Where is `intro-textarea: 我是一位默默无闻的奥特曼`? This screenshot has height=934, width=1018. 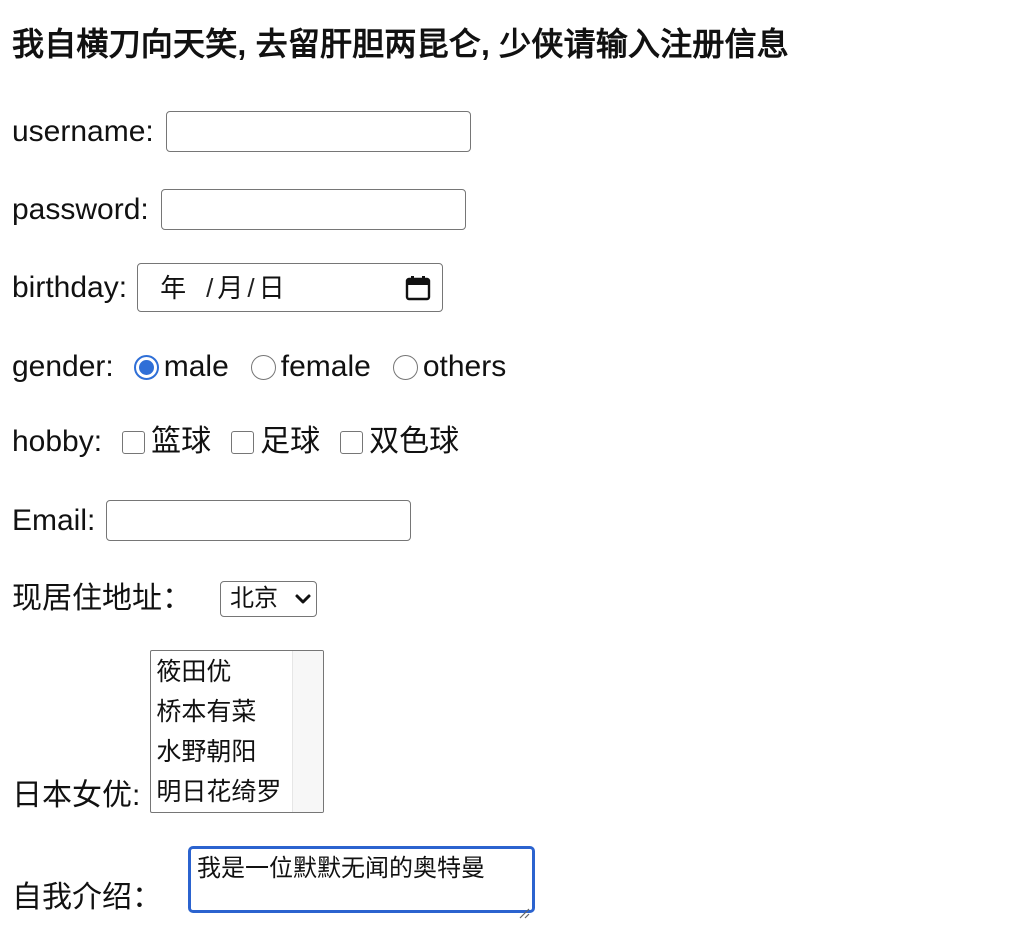
intro-textarea: 我是一位默默无闻的奥特曼 is located at coordinates (361, 882).